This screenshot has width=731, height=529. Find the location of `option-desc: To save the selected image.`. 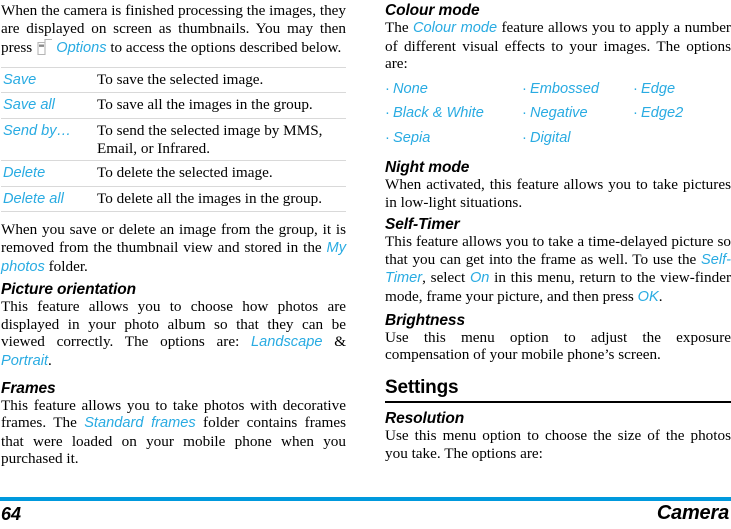

option-desc: To save the selected image. is located at coordinates (220, 80).